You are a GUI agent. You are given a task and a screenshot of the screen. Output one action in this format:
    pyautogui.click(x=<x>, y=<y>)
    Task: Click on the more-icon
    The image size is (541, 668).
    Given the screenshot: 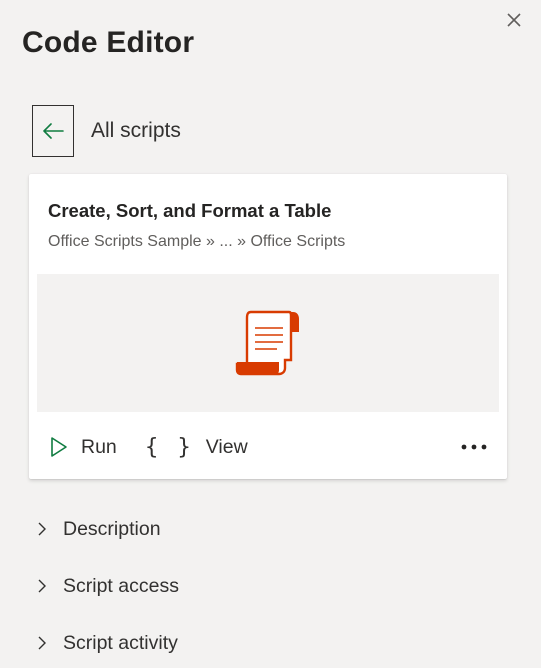 What is the action you would take?
    pyautogui.click(x=474, y=447)
    